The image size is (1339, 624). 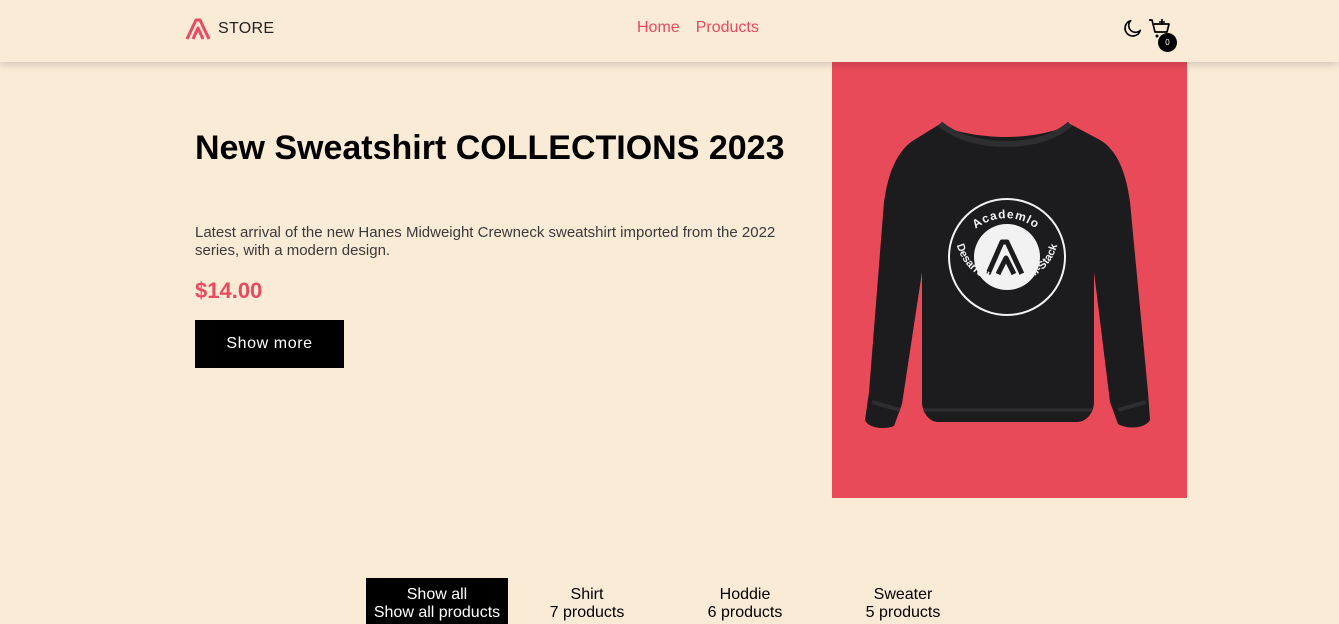 What do you see at coordinates (903, 594) in the screenshot?
I see `filter-name: Sweater` at bounding box center [903, 594].